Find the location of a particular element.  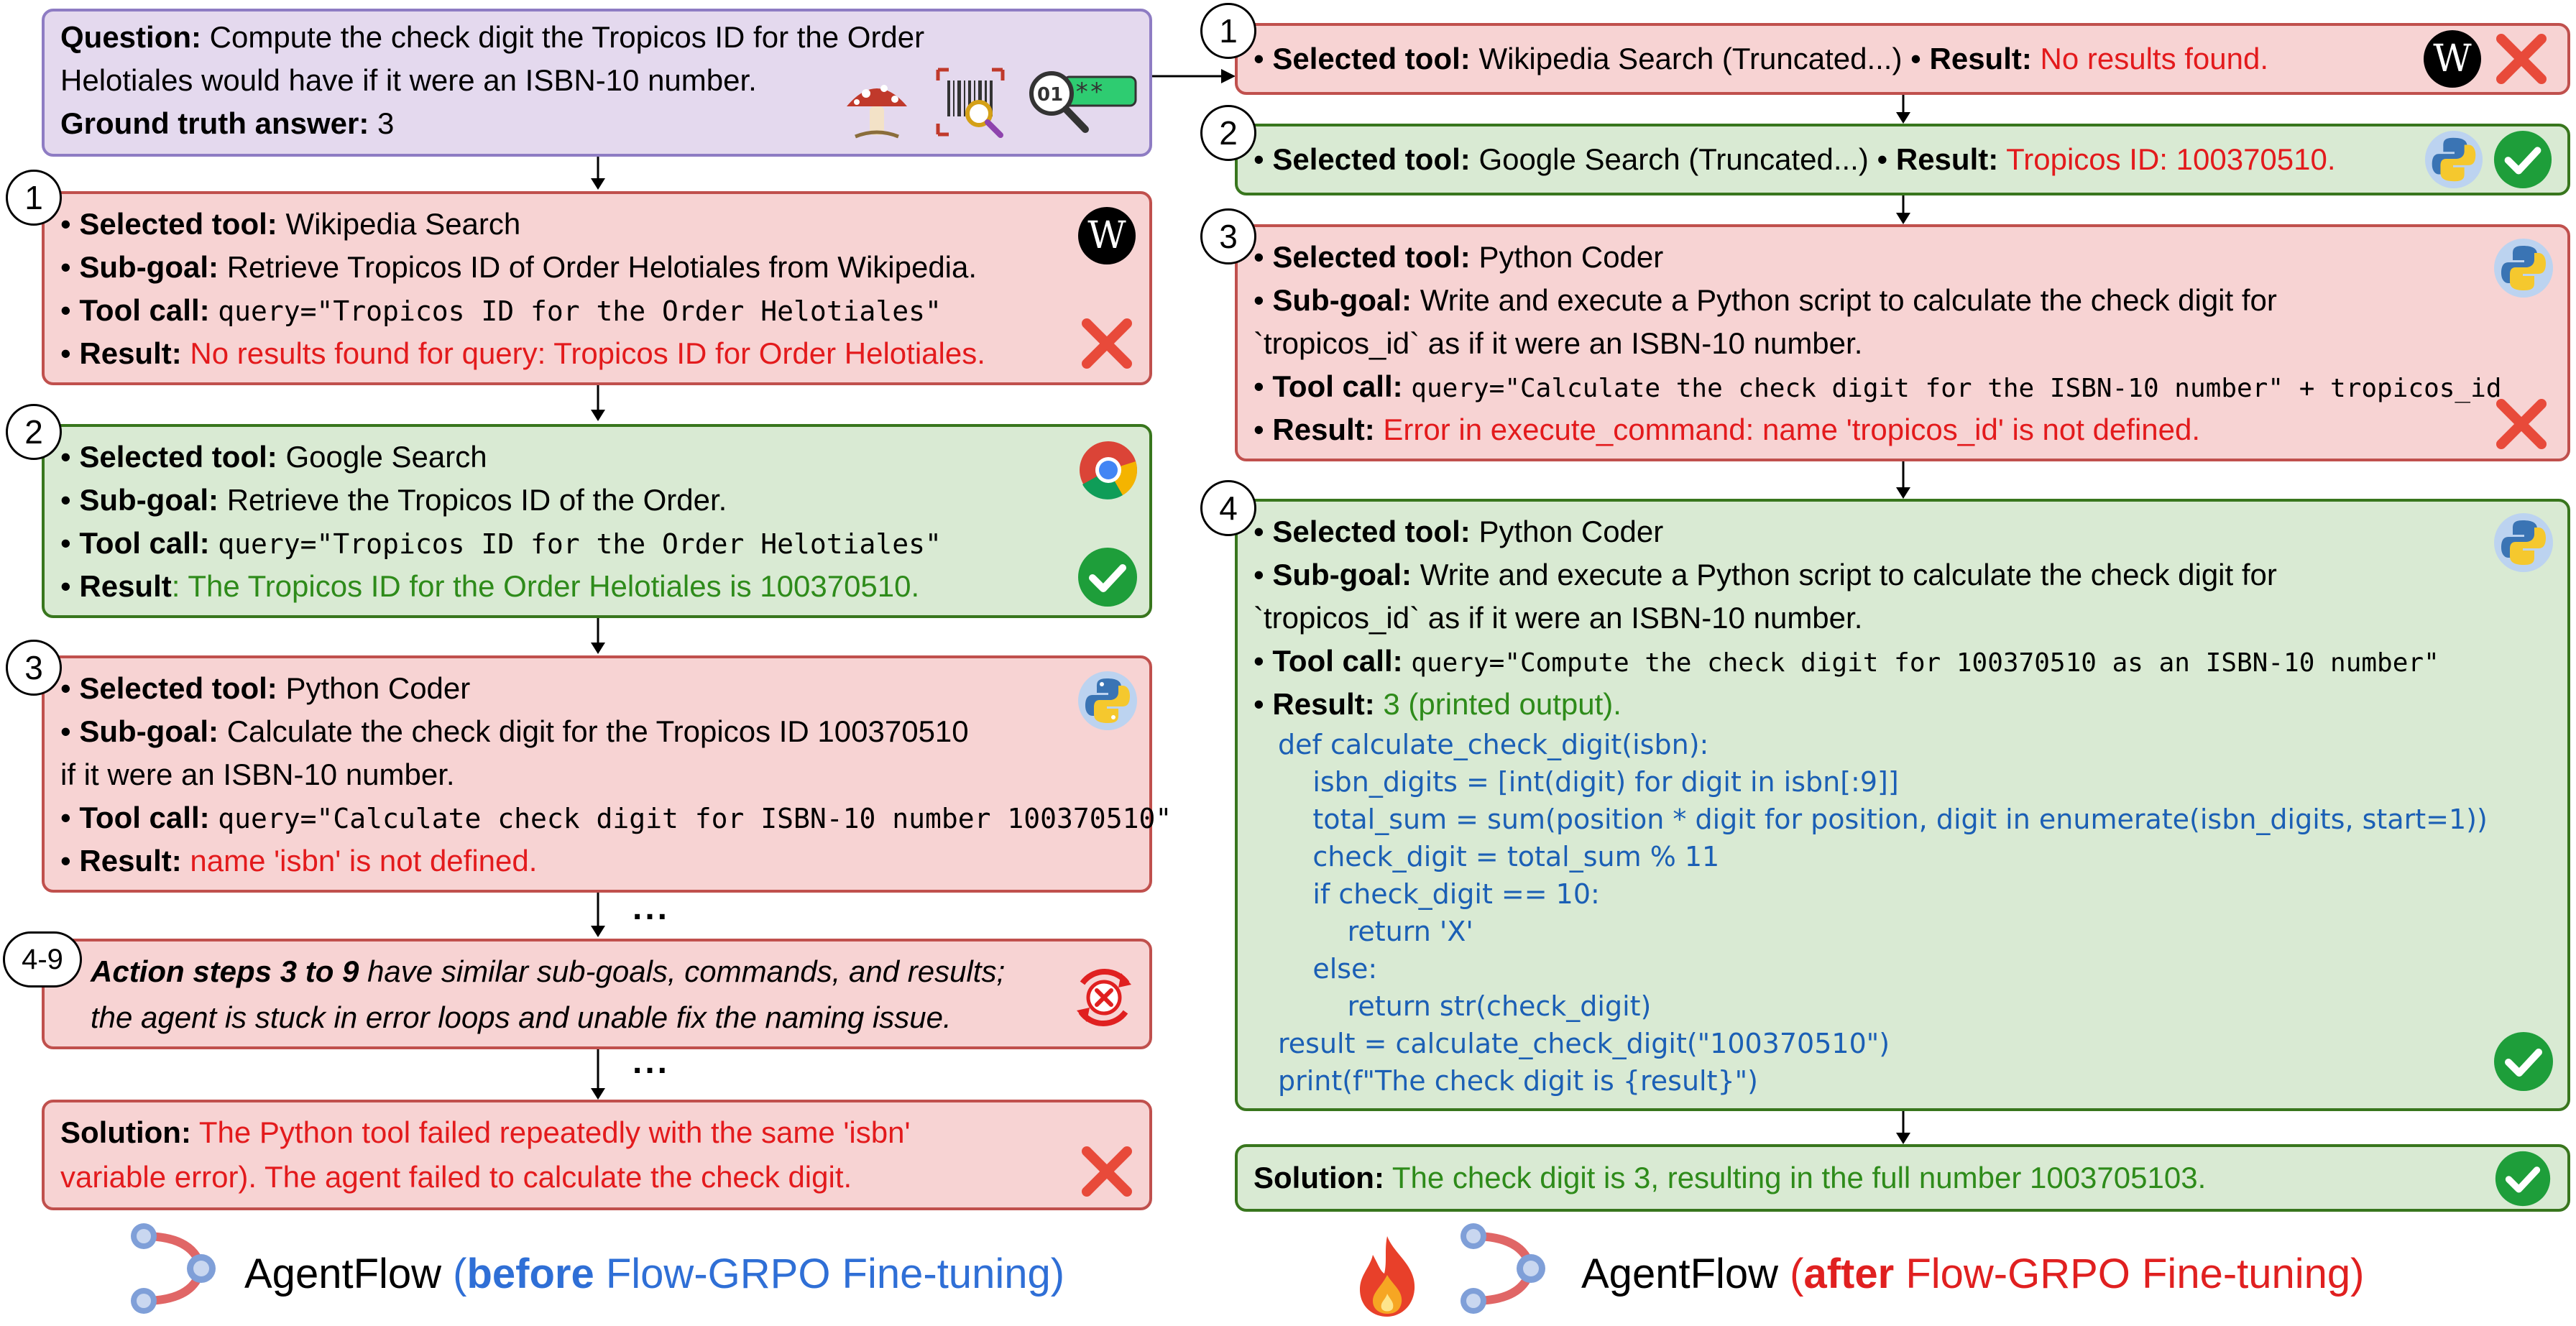

right-step-4-result: • Result: 3 (printed output). is located at coordinates (1438, 704).